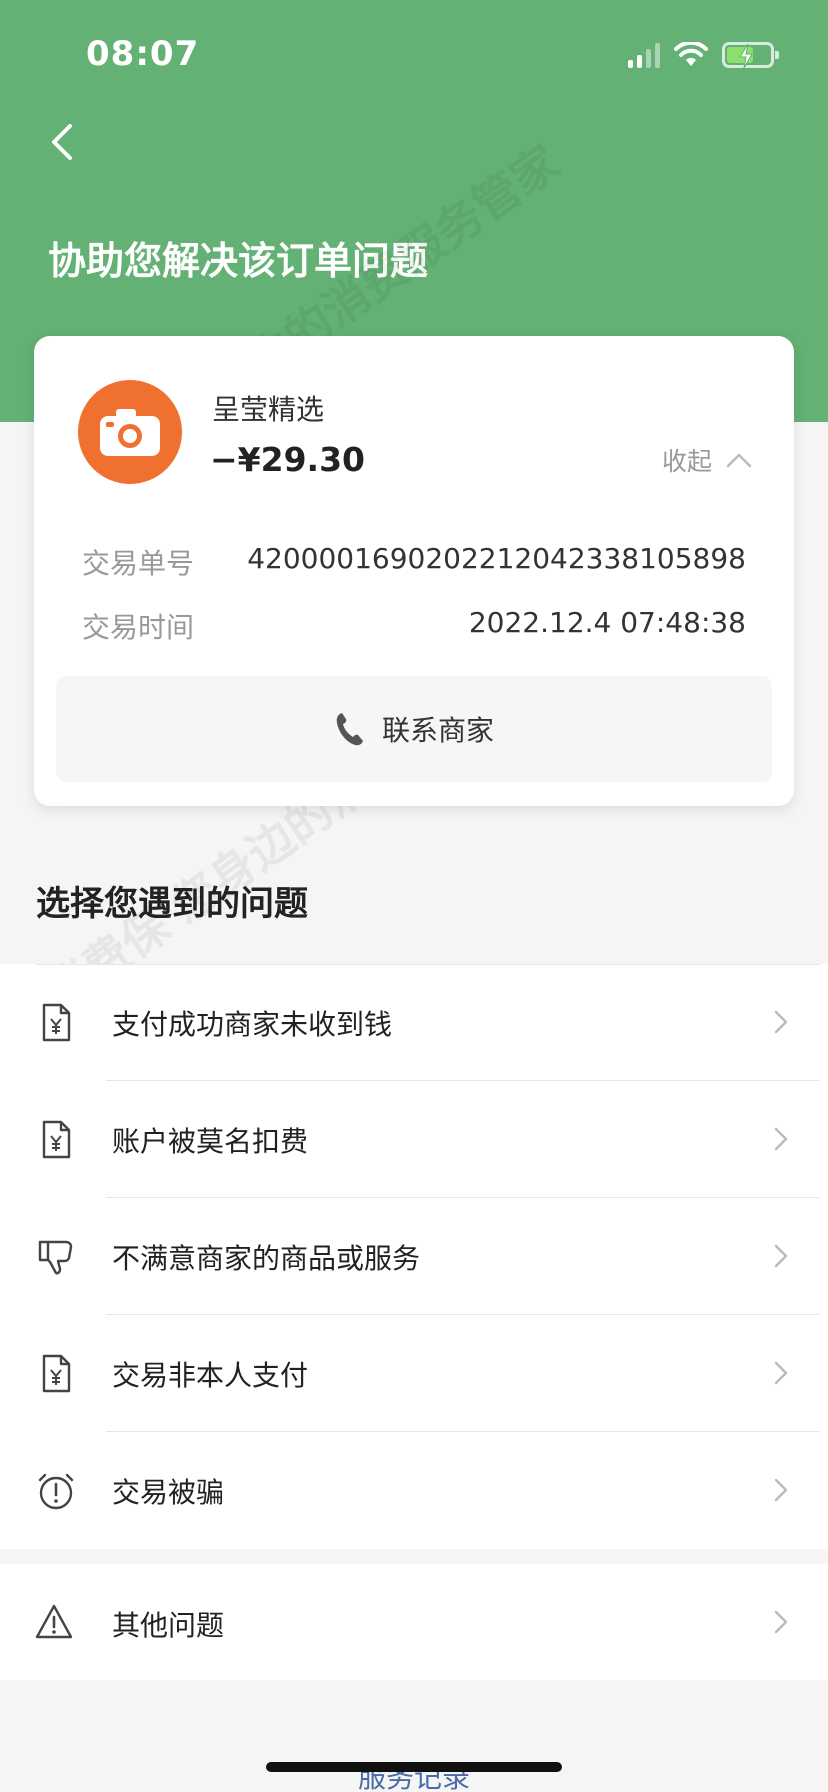 The height and width of the screenshot is (1792, 828). Describe the element at coordinates (287, 459) in the screenshot. I see `order-amount: −¥29.30` at that location.